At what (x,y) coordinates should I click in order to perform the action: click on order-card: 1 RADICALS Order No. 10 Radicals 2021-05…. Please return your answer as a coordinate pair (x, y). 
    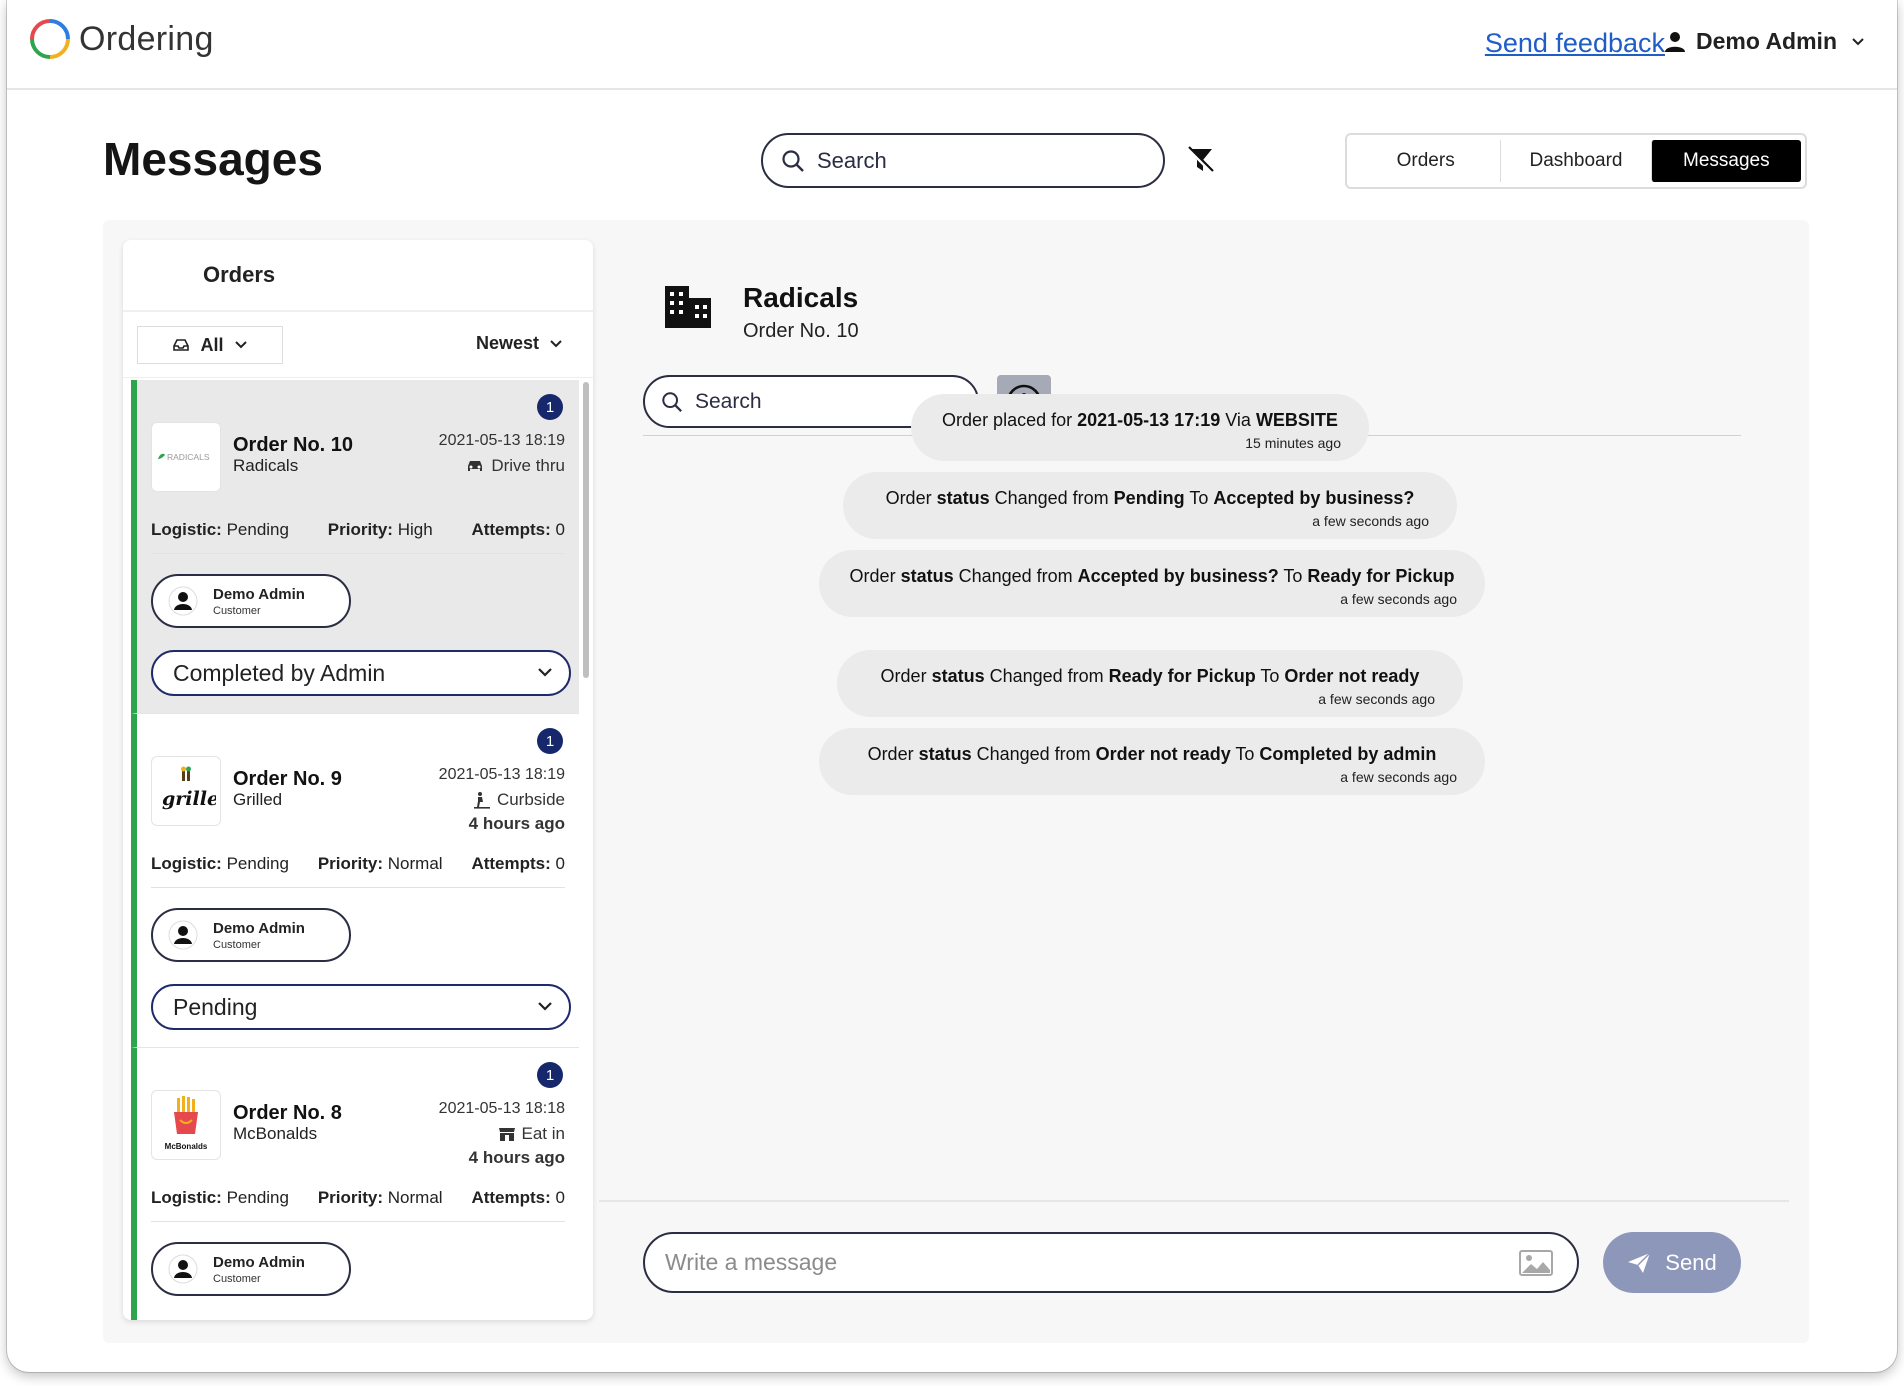
    Looking at the image, I should click on (355, 547).